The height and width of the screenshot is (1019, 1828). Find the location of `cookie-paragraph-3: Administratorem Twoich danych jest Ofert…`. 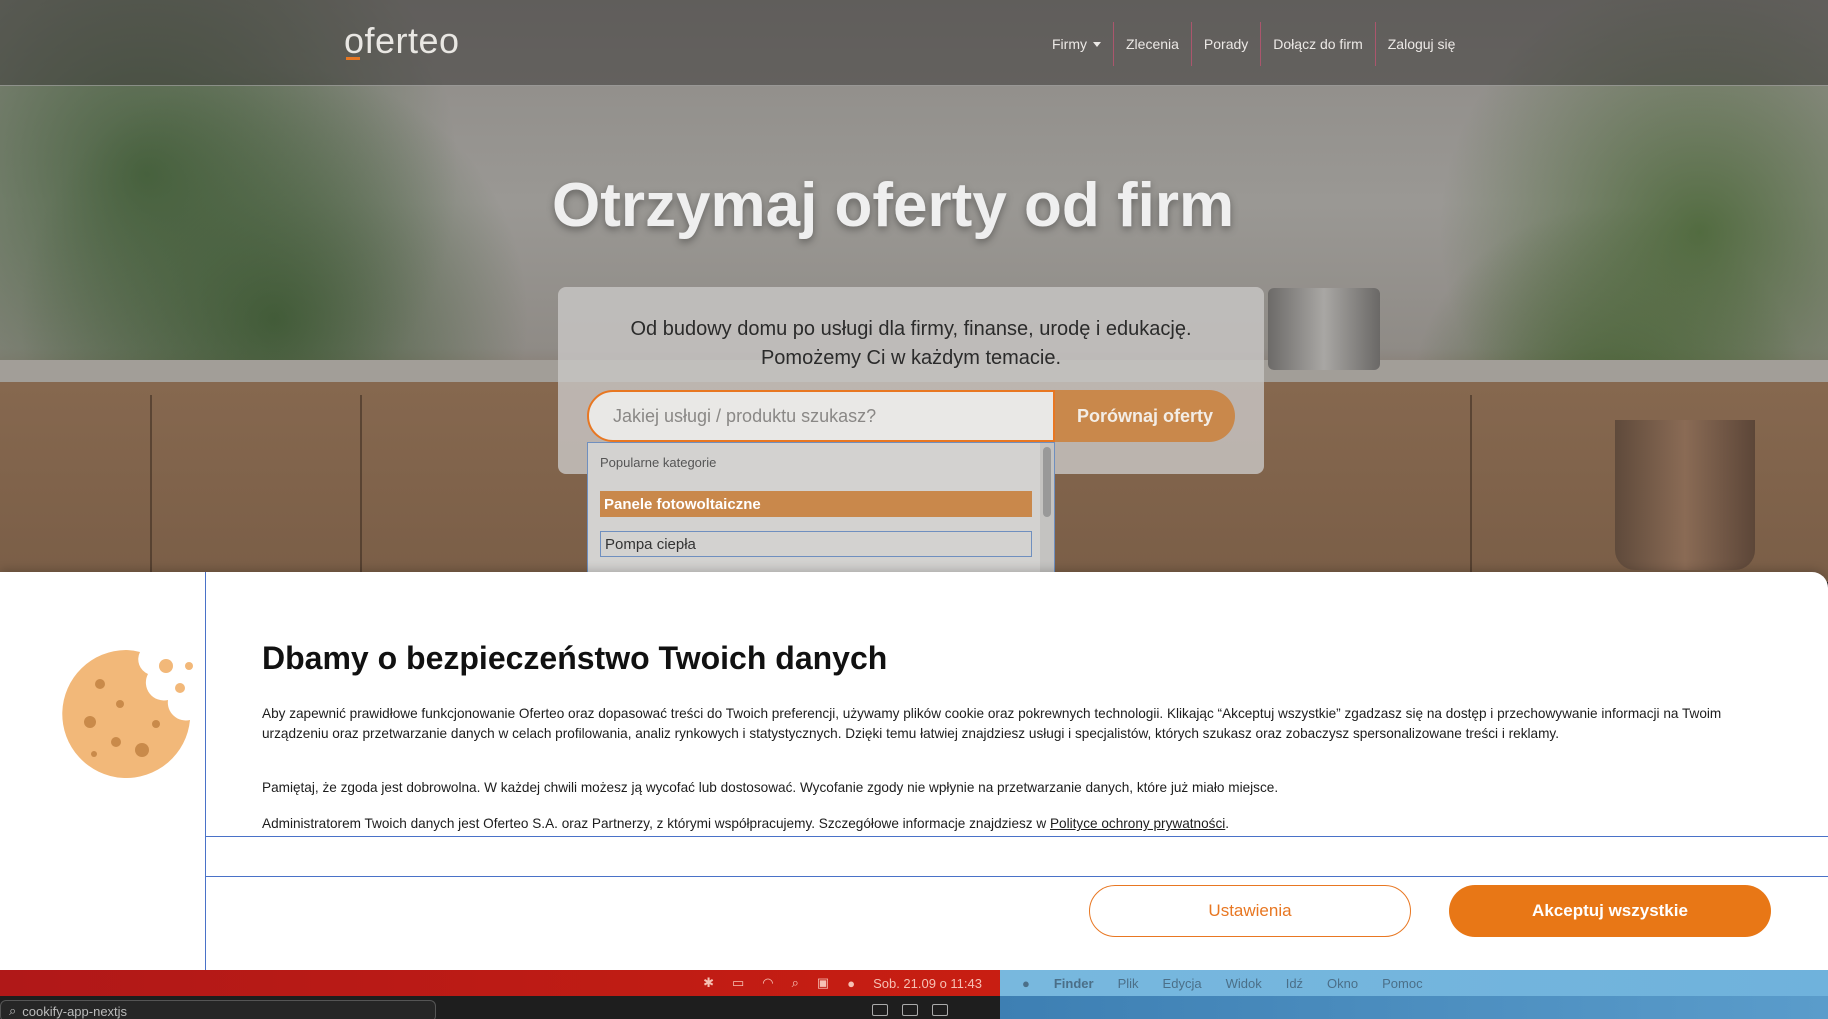

cookie-paragraph-3: Administratorem Twoich danych jest Ofert… is located at coordinates (1018, 824).